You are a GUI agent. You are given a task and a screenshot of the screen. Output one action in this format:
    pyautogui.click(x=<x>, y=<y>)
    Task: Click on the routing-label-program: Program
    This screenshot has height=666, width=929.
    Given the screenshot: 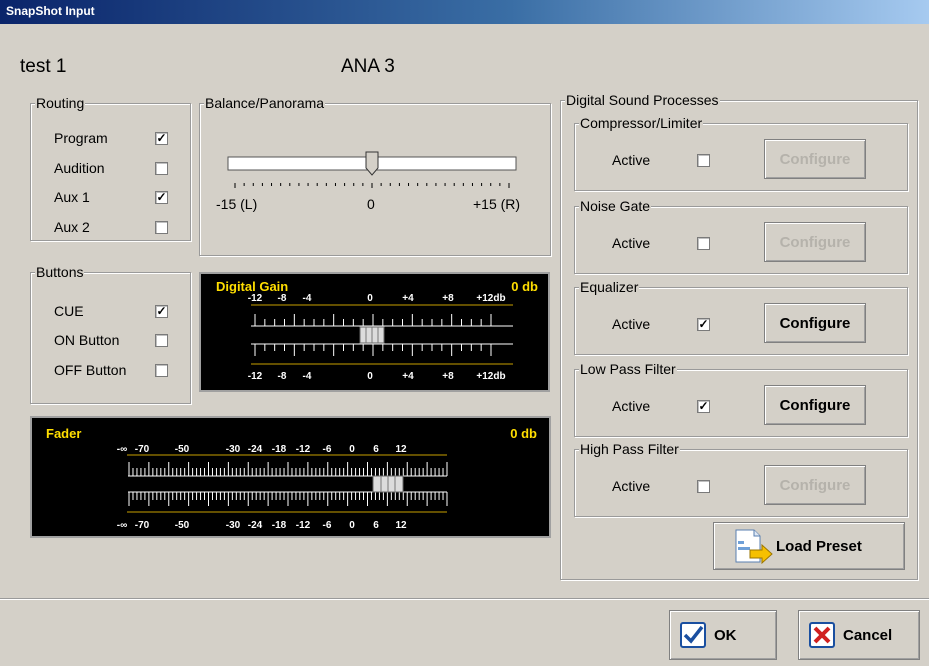 What is the action you would take?
    pyautogui.click(x=81, y=138)
    